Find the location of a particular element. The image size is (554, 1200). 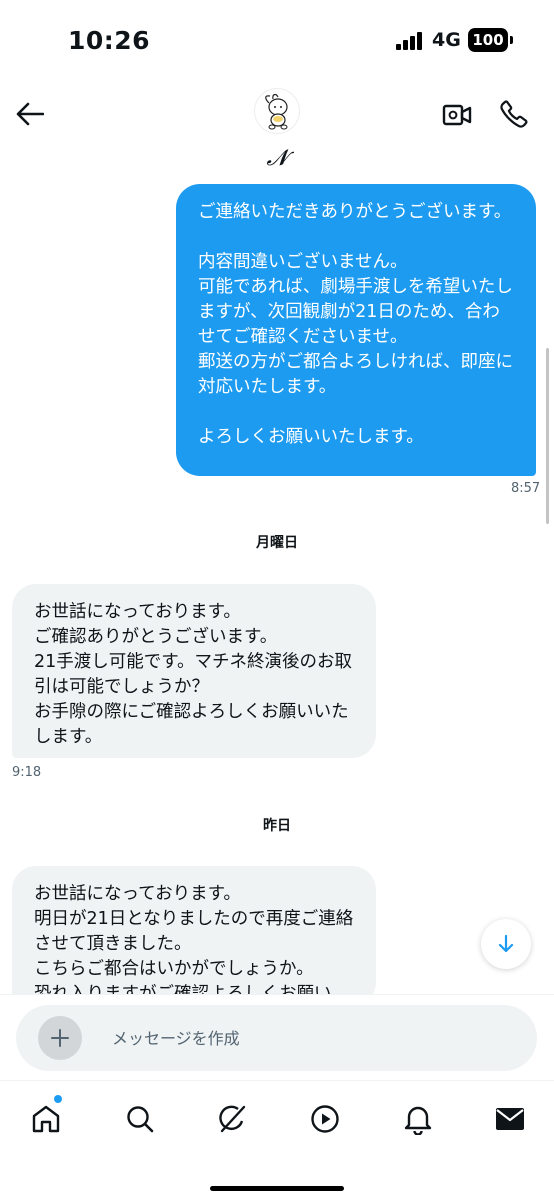

tab-grok is located at coordinates (232, 1119).